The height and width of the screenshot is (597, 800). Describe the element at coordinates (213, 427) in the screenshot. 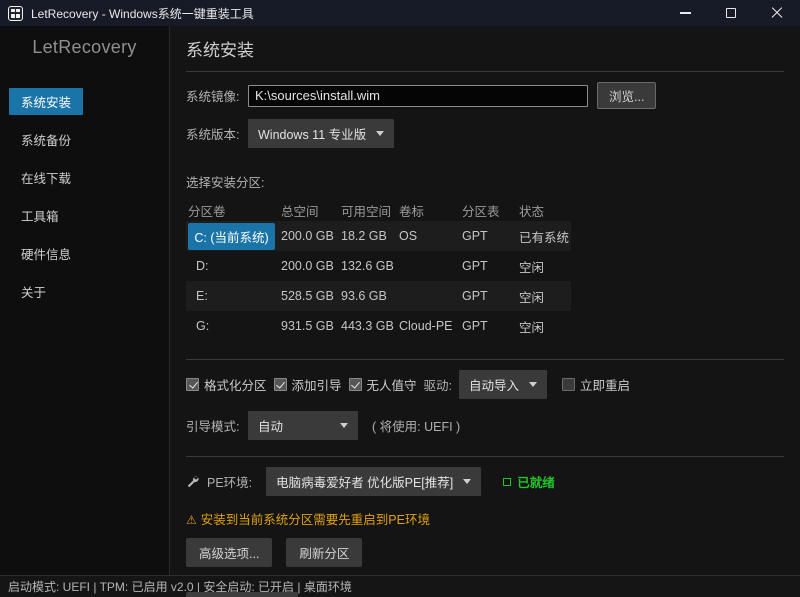

I see `boot-mode-label: 引导模式:` at that location.